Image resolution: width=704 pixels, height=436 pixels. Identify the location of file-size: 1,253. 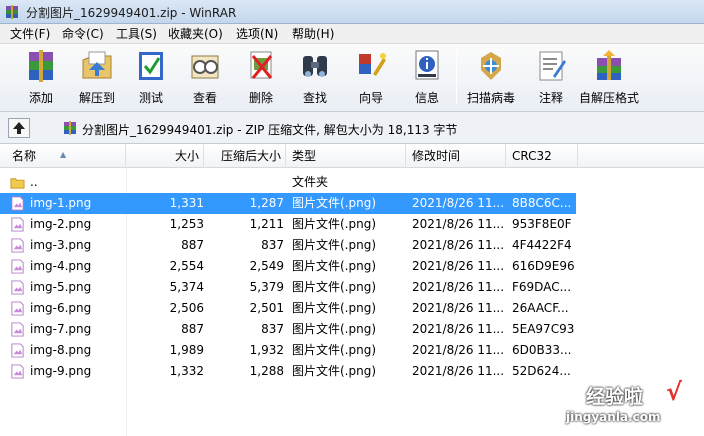
(186, 224).